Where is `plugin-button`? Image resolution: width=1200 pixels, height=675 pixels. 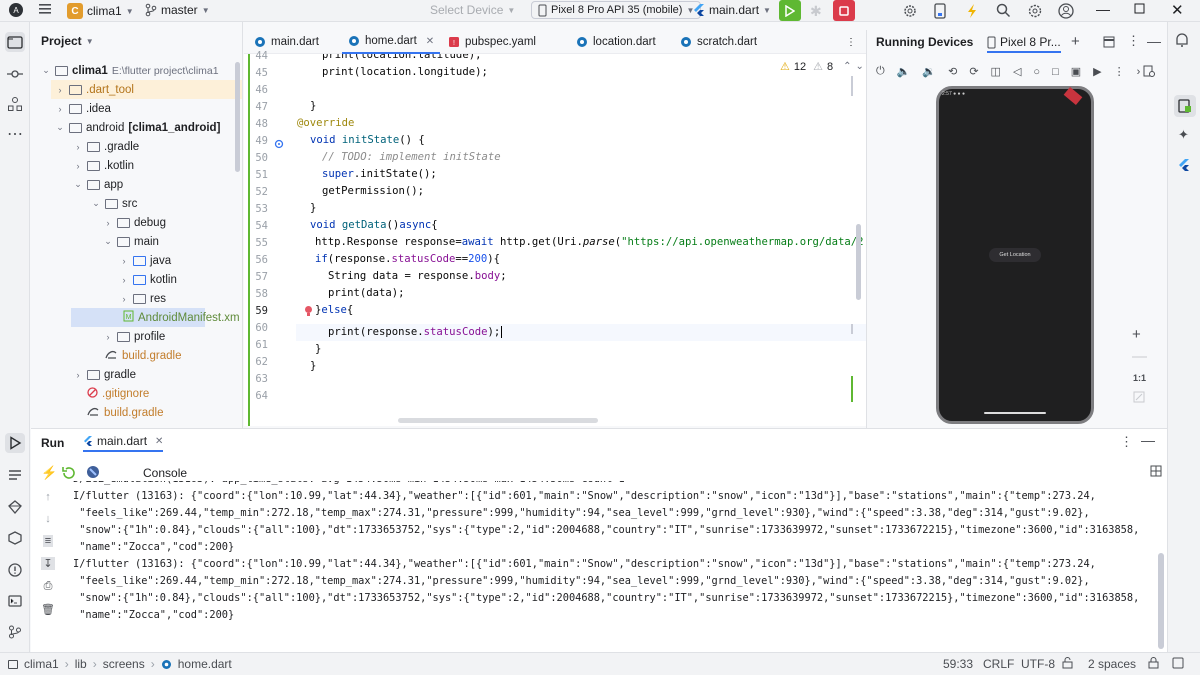 plugin-button is located at coordinates (910, 11).